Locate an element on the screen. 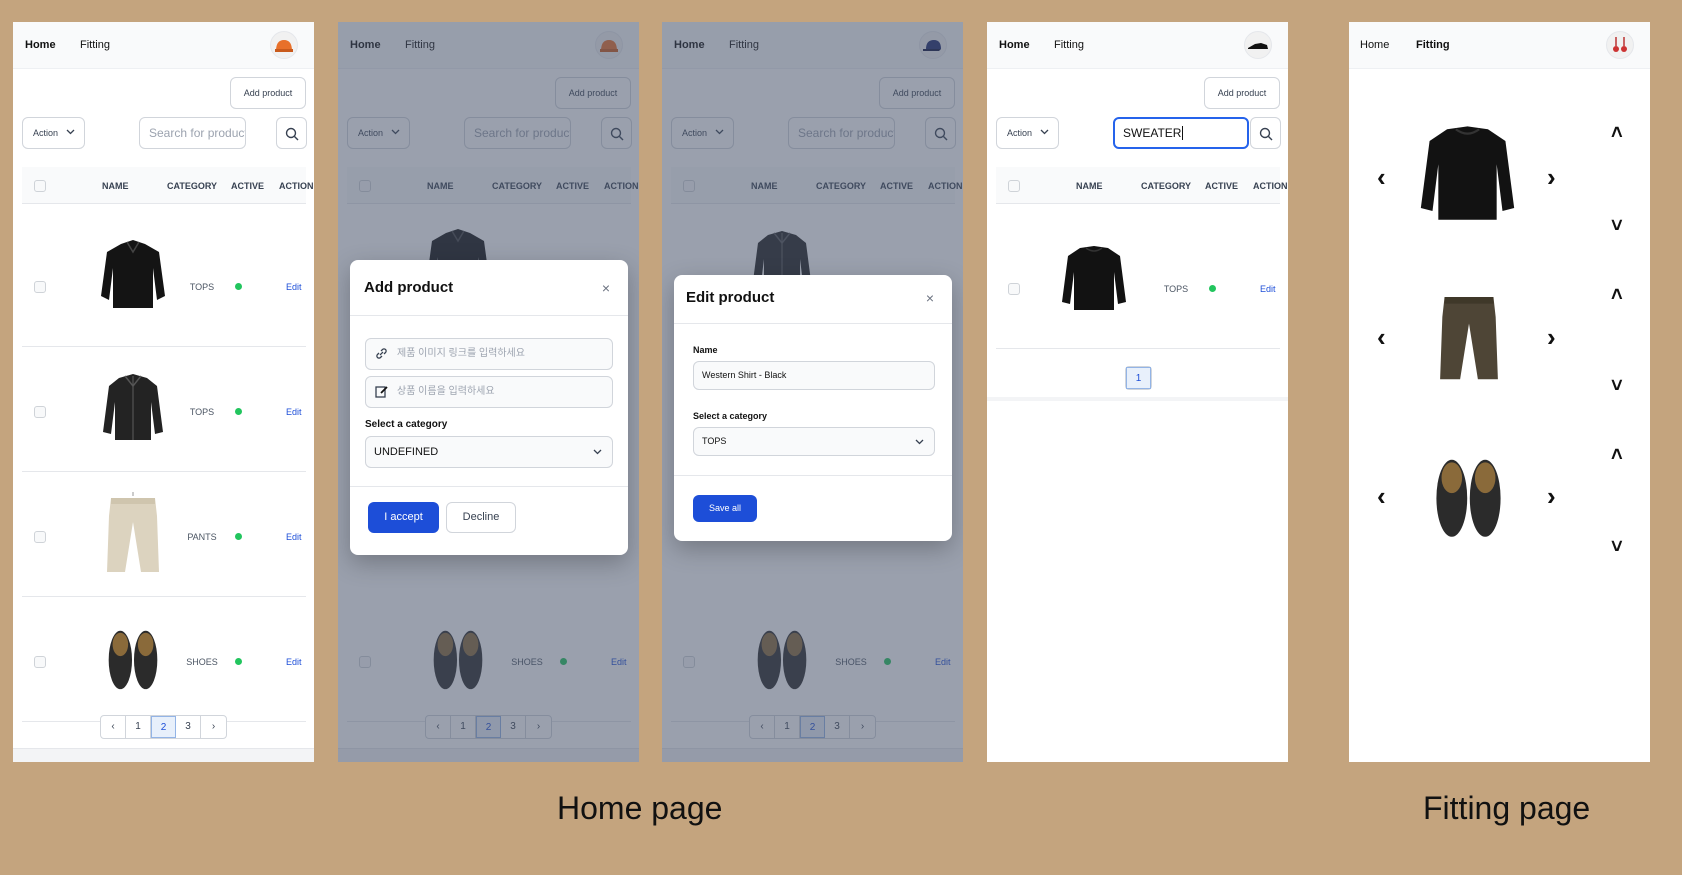 The height and width of the screenshot is (875, 1682). beanie-icon is located at coordinates (284, 45).